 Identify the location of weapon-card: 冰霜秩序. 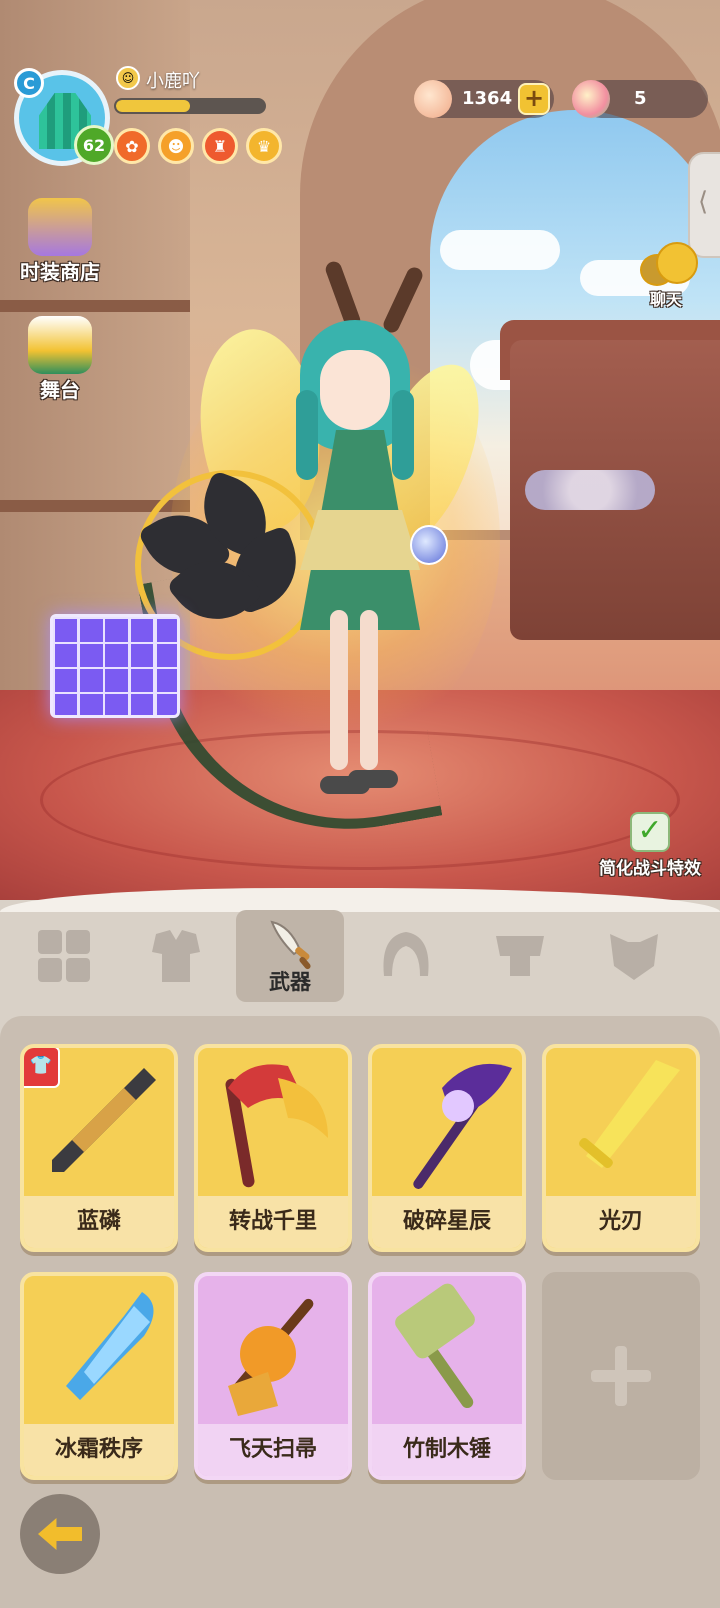
(99, 1376).